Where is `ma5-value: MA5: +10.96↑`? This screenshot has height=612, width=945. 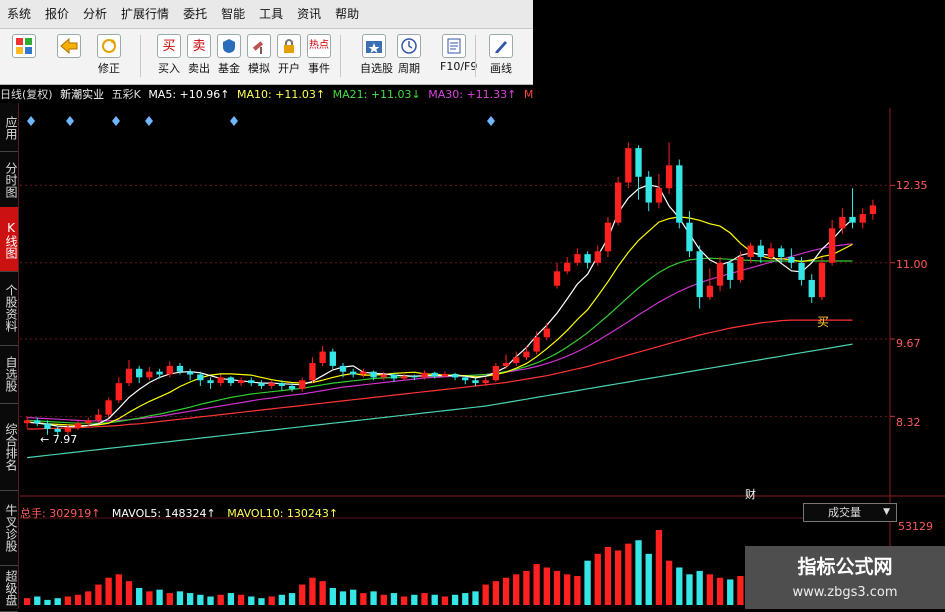 ma5-value: MA5: +10.96↑ is located at coordinates (189, 94).